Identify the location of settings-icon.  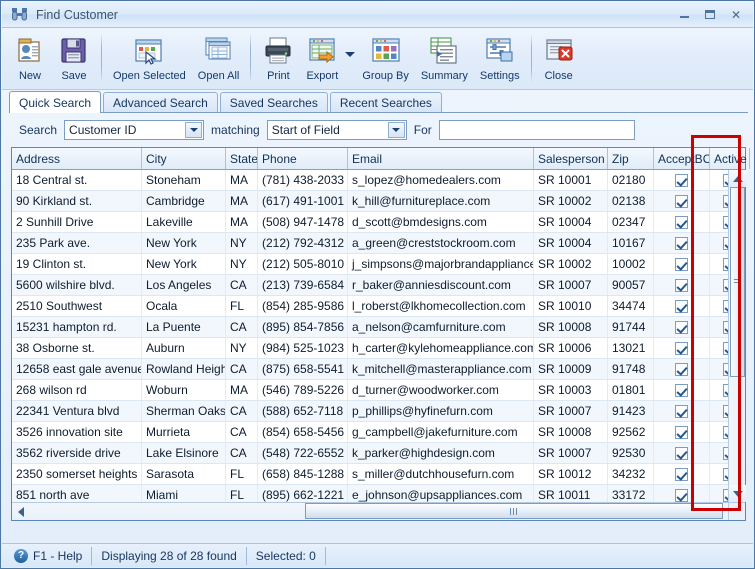
(500, 51).